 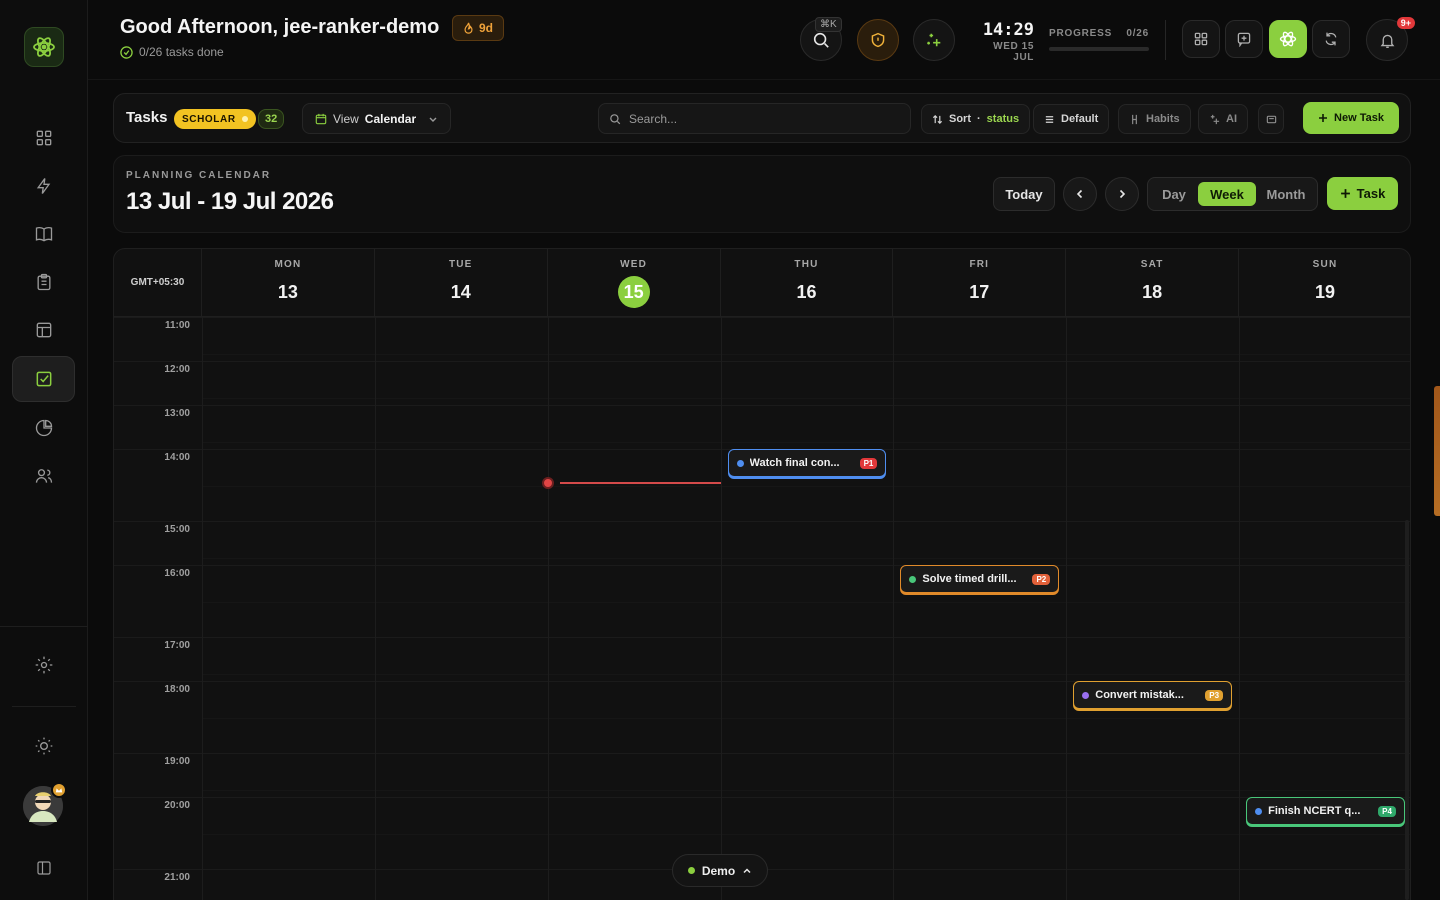 What do you see at coordinates (807, 283) in the screenshot?
I see `day-header-thu: THU 16` at bounding box center [807, 283].